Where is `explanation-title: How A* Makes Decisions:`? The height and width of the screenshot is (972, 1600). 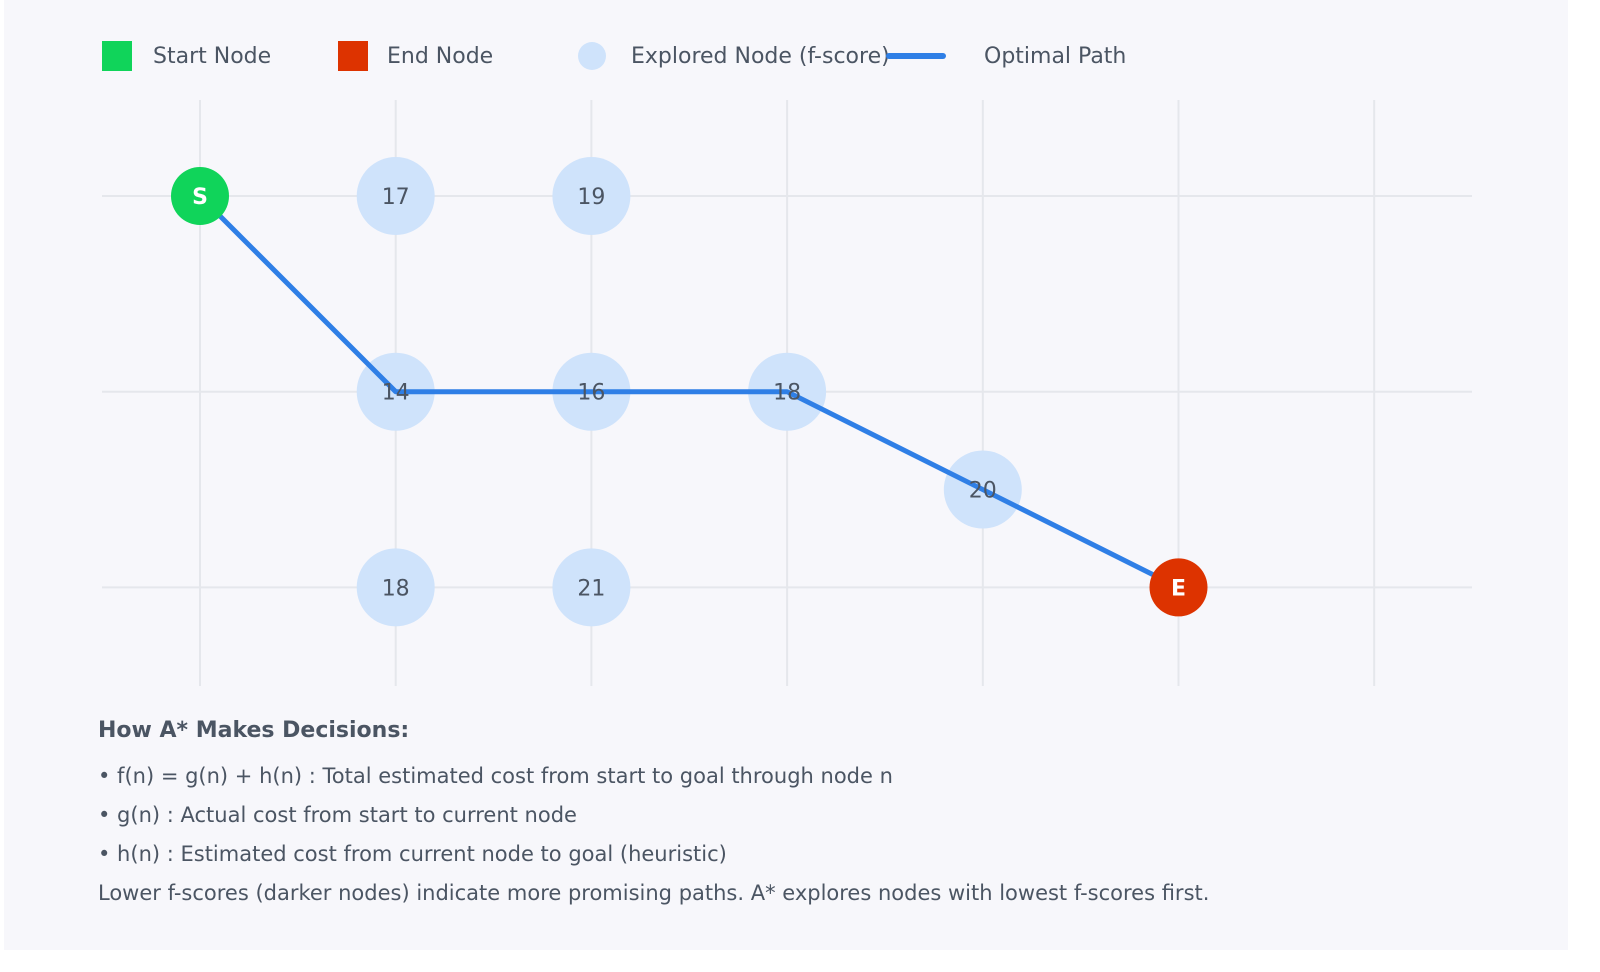
explanation-title: How A* Makes Decisions: is located at coordinates (254, 730).